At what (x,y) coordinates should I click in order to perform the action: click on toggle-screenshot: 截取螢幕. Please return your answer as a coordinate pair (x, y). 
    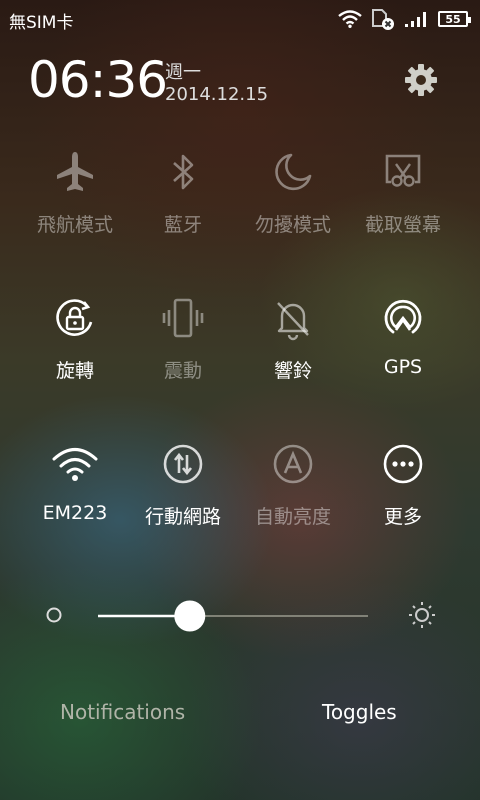
    Looking at the image, I should click on (403, 192).